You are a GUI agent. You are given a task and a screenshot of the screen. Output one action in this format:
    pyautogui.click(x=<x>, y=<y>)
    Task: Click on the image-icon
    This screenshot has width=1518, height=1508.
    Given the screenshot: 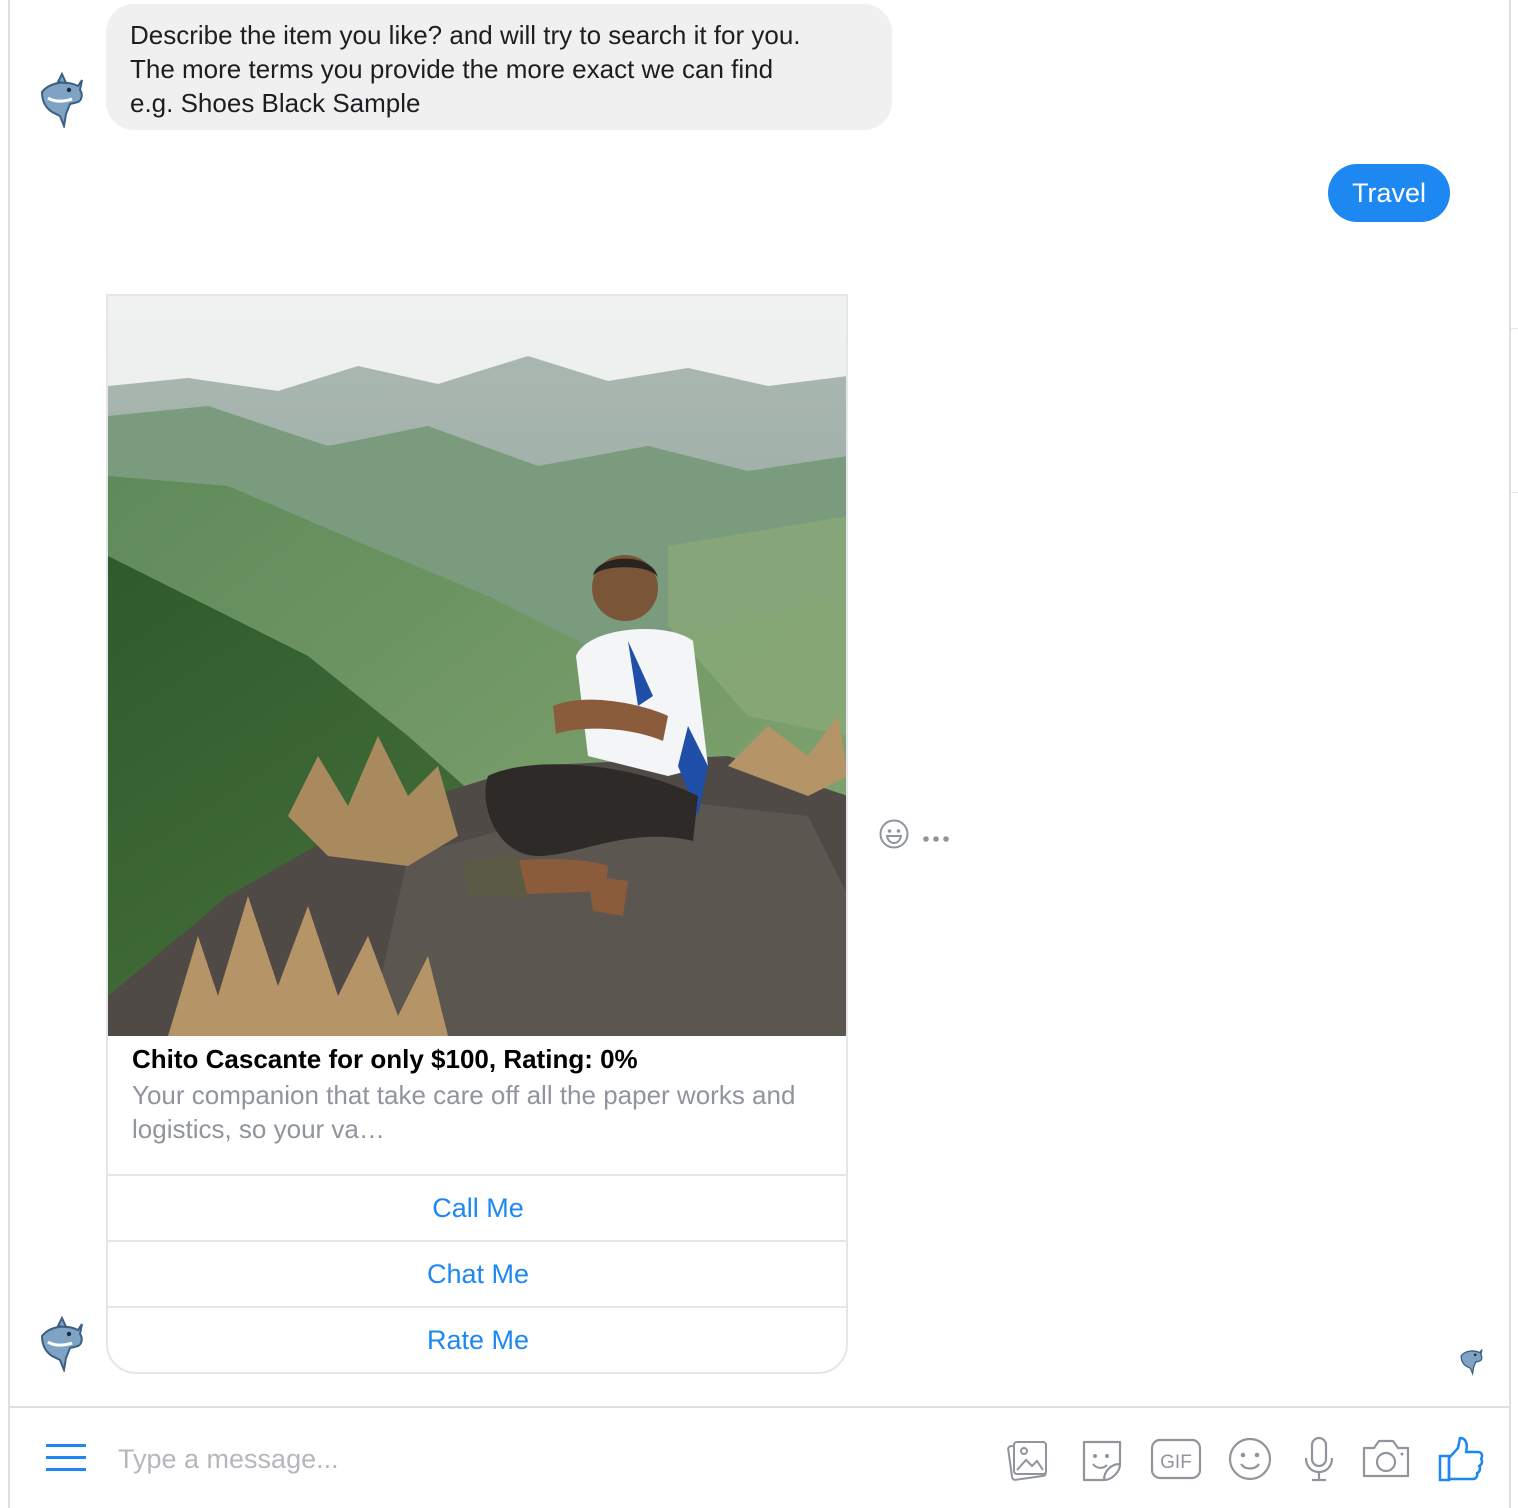 What is the action you would take?
    pyautogui.click(x=1028, y=1459)
    